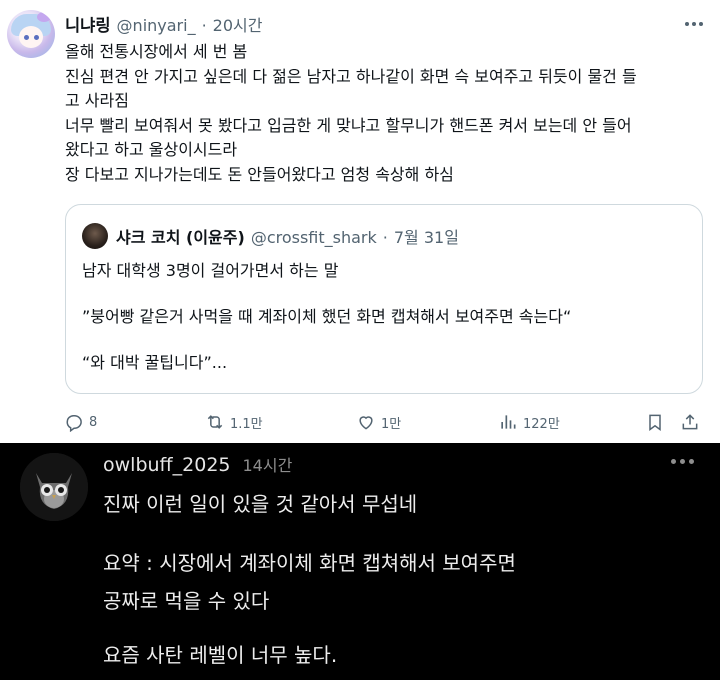 The height and width of the screenshot is (680, 720). Describe the element at coordinates (694, 24) in the screenshot. I see `more-icon` at that location.